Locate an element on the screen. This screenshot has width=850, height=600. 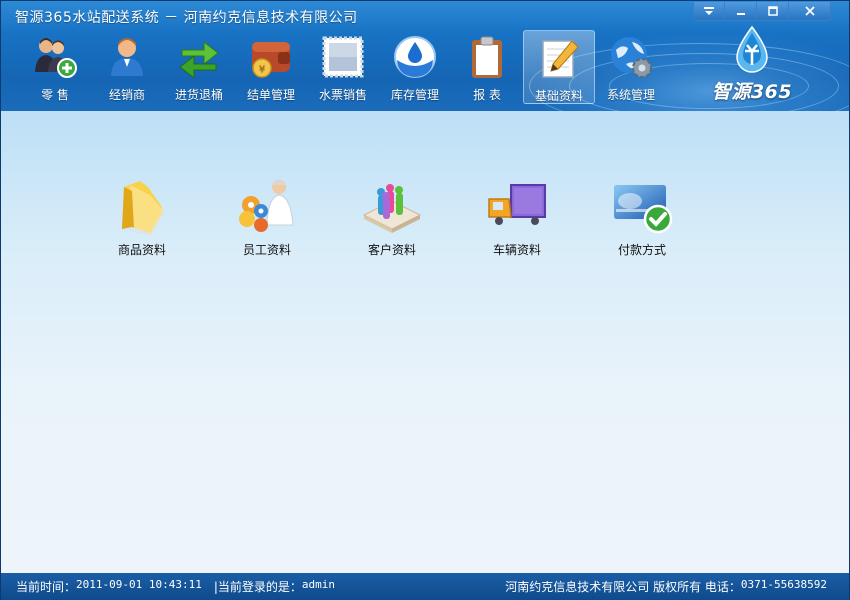
status-user-label: |当前登录的是： is located at coordinates (257, 587).